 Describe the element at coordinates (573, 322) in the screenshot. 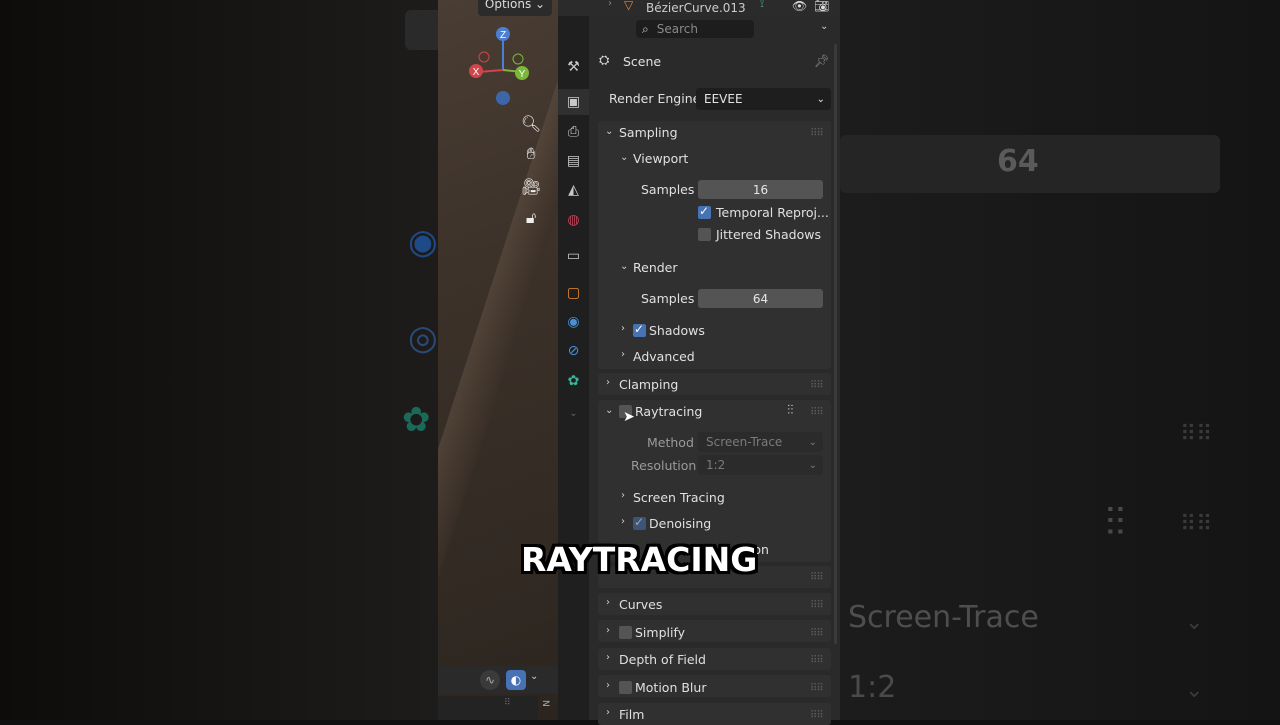

I see `physics-tab-icon: ◉` at that location.